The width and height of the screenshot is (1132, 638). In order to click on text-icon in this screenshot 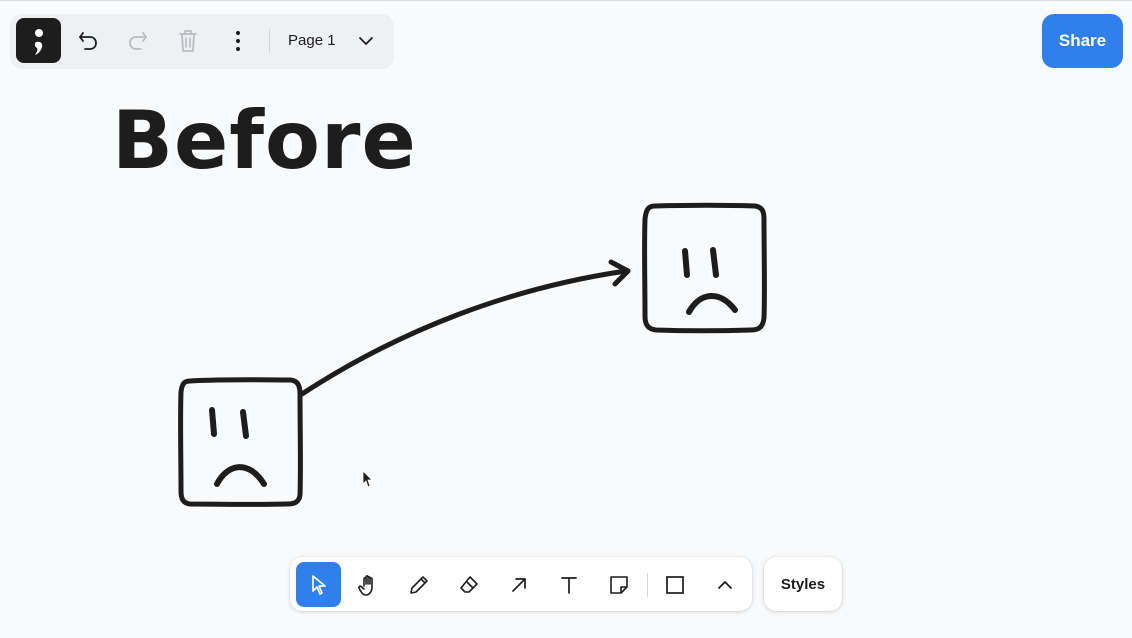, I will do `click(568, 585)`.